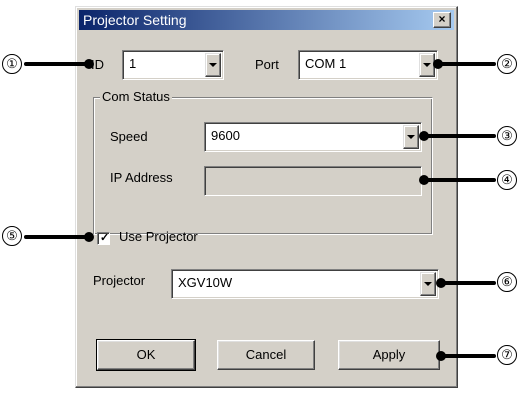 The height and width of the screenshot is (394, 521). I want to click on callout-3-line, so click(460, 136).